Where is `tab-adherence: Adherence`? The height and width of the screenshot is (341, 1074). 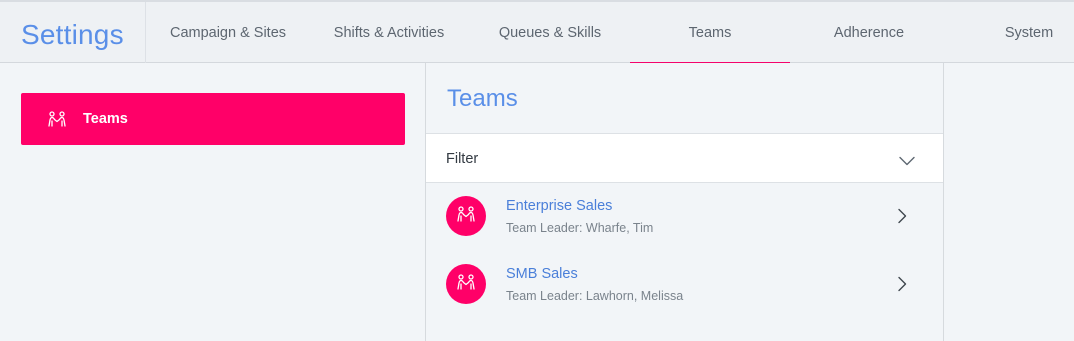
tab-adherence: Adherence is located at coordinates (869, 32).